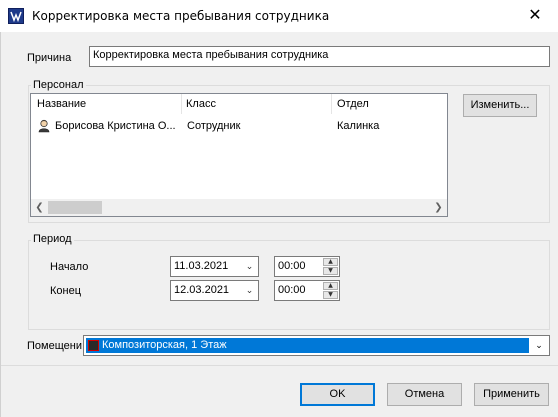  What do you see at coordinates (279, 365) in the screenshot?
I see `divider` at bounding box center [279, 365].